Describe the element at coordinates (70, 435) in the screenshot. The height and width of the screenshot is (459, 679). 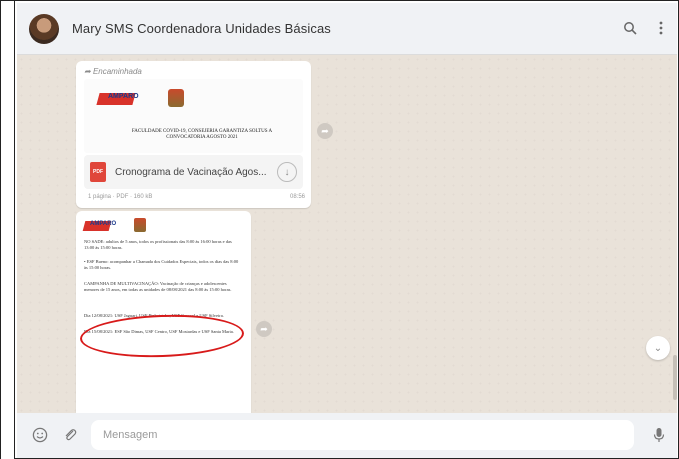
I see `paperclip-icon` at that location.